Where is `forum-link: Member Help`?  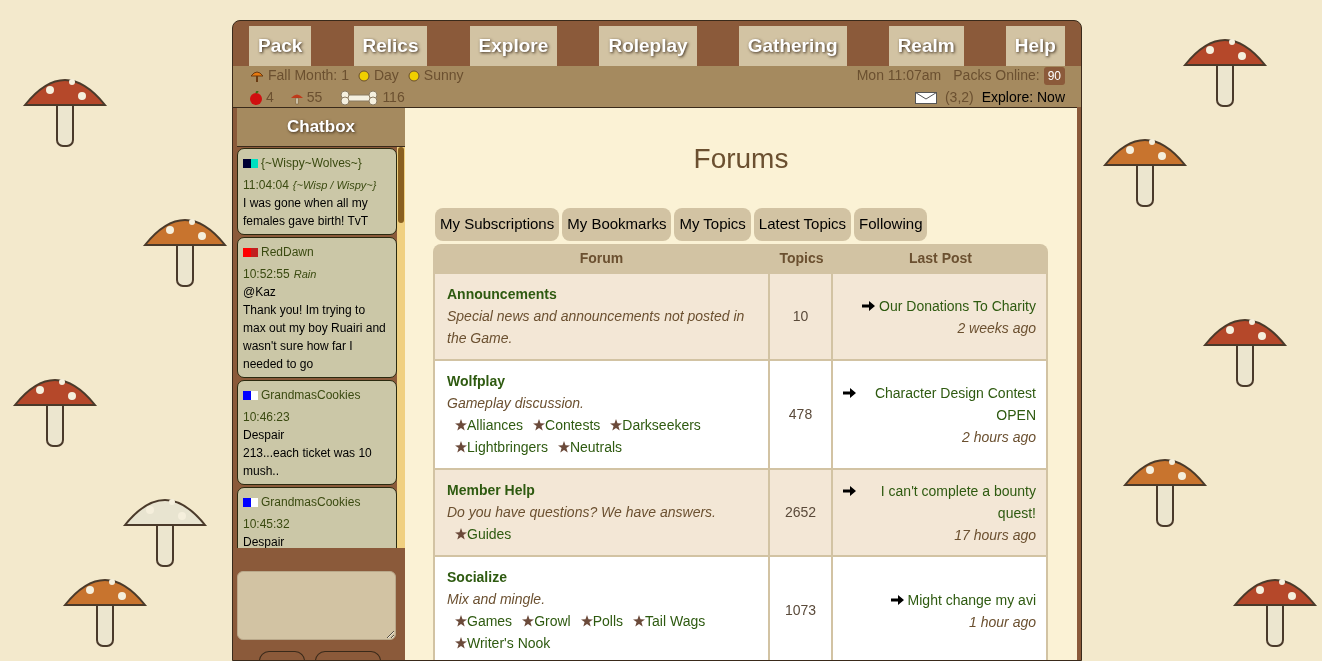
forum-link: Member Help is located at coordinates (601, 490).